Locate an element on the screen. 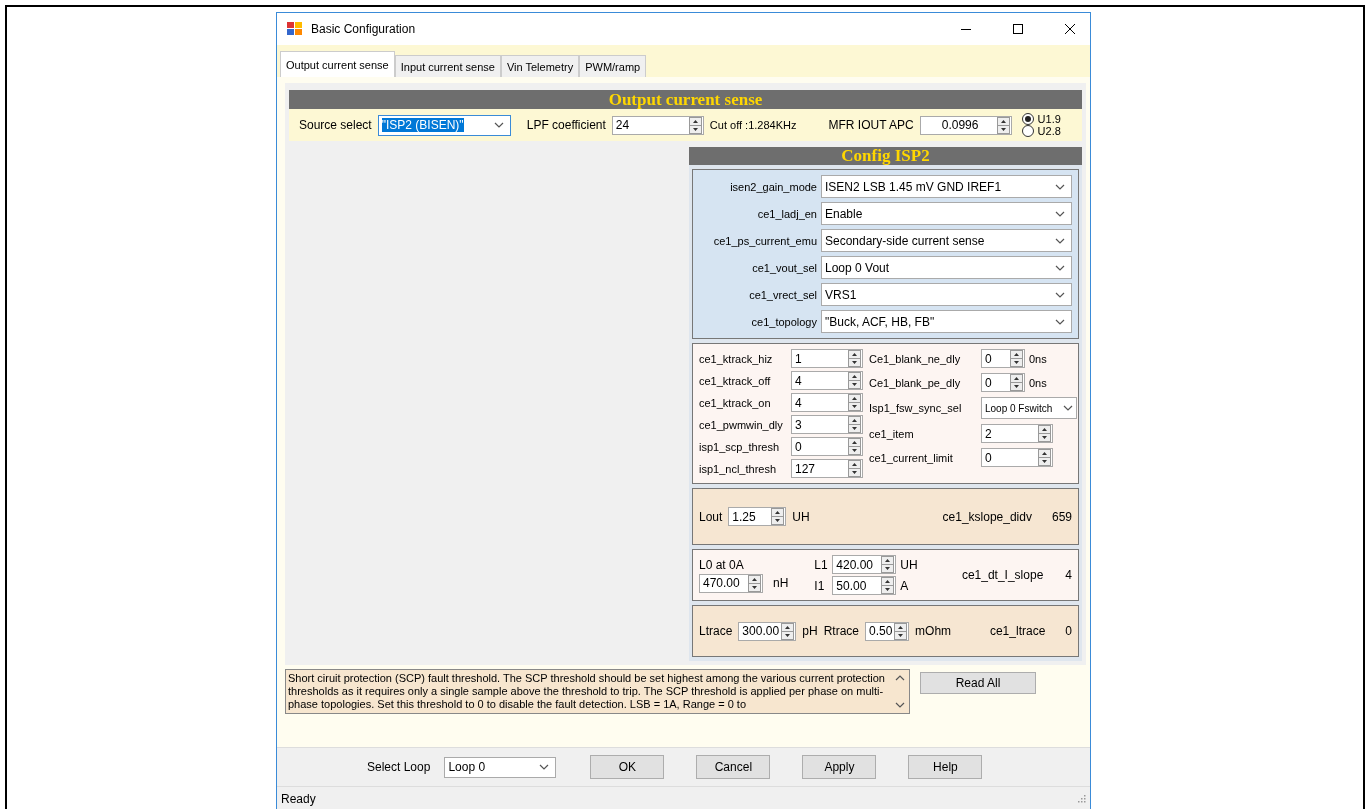  spin-field: 50.00 is located at coordinates (864, 585).